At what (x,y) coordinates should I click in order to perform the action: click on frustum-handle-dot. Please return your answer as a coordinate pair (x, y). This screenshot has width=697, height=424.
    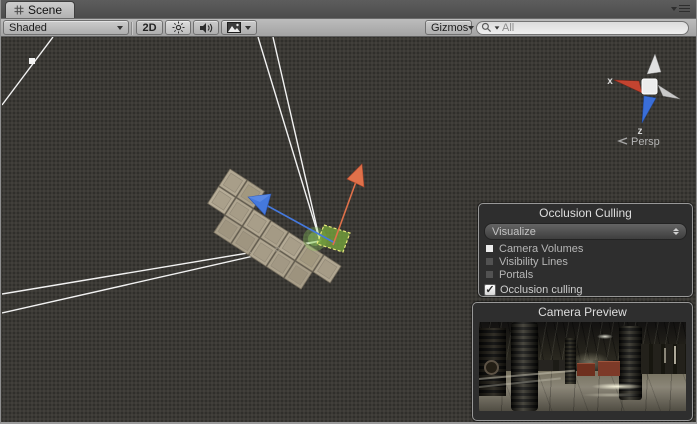
    Looking at the image, I should click on (32, 61).